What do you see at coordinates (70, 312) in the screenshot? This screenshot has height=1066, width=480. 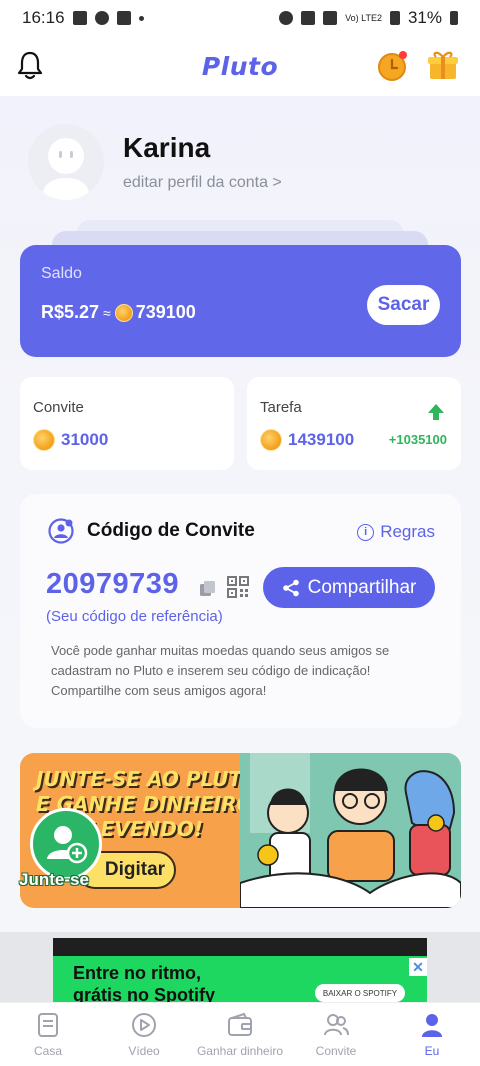 I see `balance-currency-value: R$5.27` at bounding box center [70, 312].